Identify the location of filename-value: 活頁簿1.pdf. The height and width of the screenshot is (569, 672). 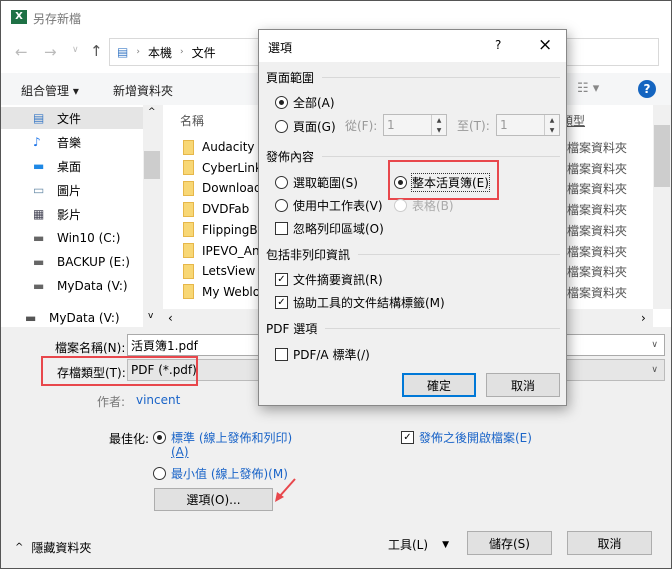
(164, 345).